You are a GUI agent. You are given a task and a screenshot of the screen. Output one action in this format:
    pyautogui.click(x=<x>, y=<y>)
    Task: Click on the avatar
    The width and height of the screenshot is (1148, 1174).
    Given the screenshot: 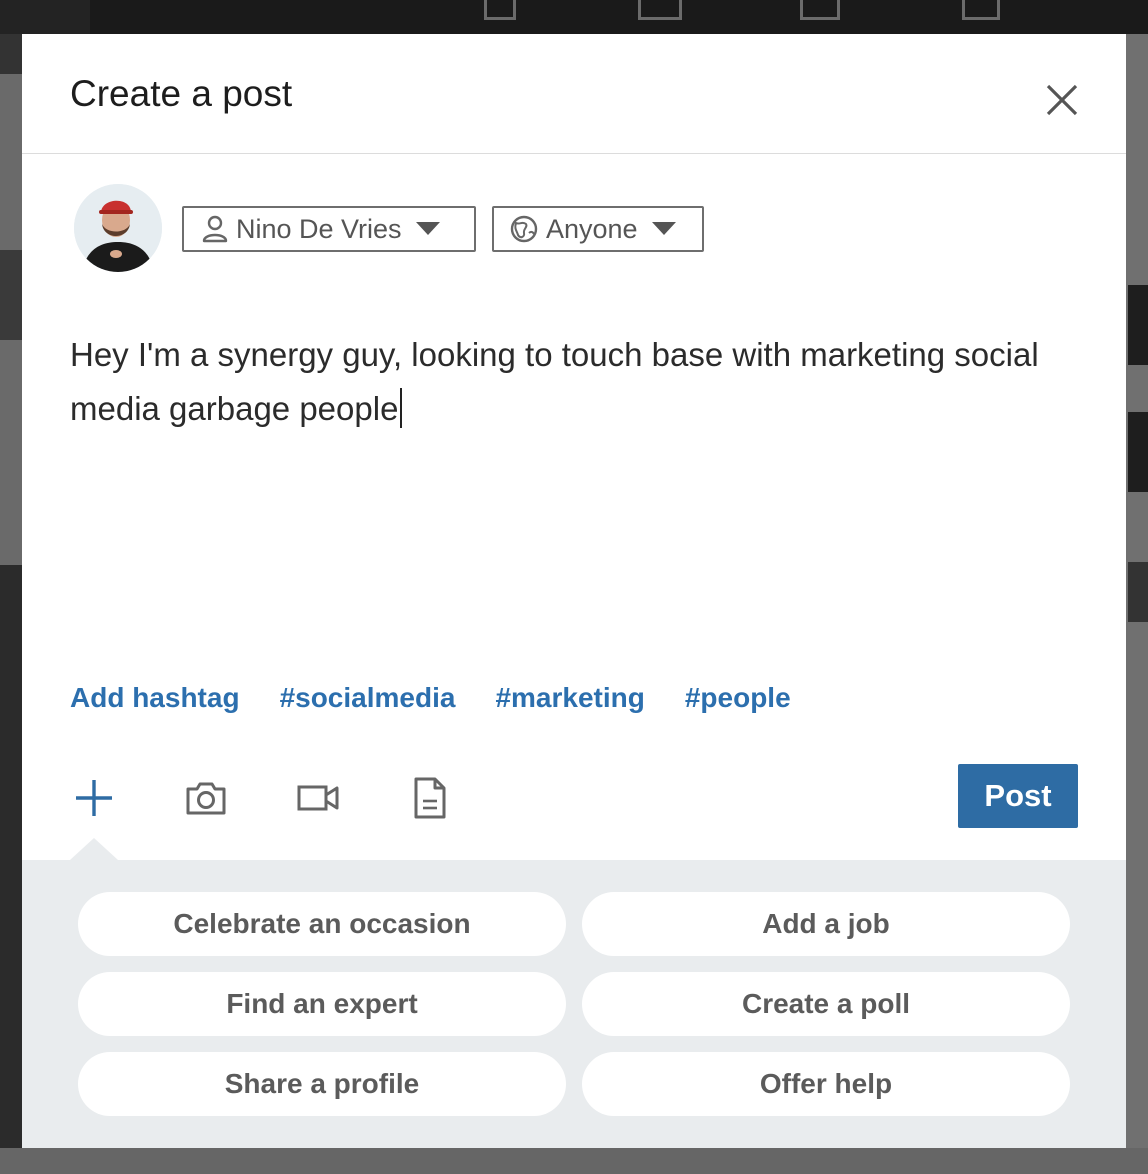 What is the action you would take?
    pyautogui.click(x=118, y=228)
    